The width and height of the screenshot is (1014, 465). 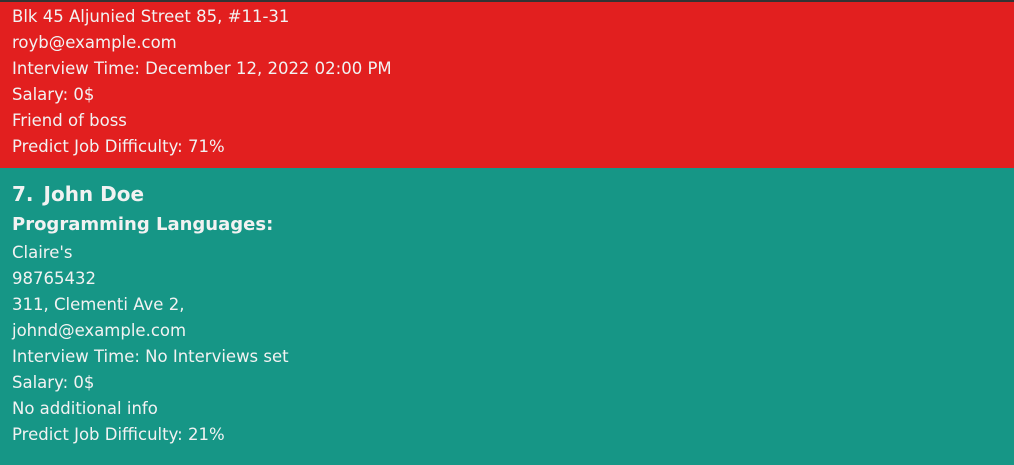 I want to click on email: royb@example.com, so click(x=94, y=42).